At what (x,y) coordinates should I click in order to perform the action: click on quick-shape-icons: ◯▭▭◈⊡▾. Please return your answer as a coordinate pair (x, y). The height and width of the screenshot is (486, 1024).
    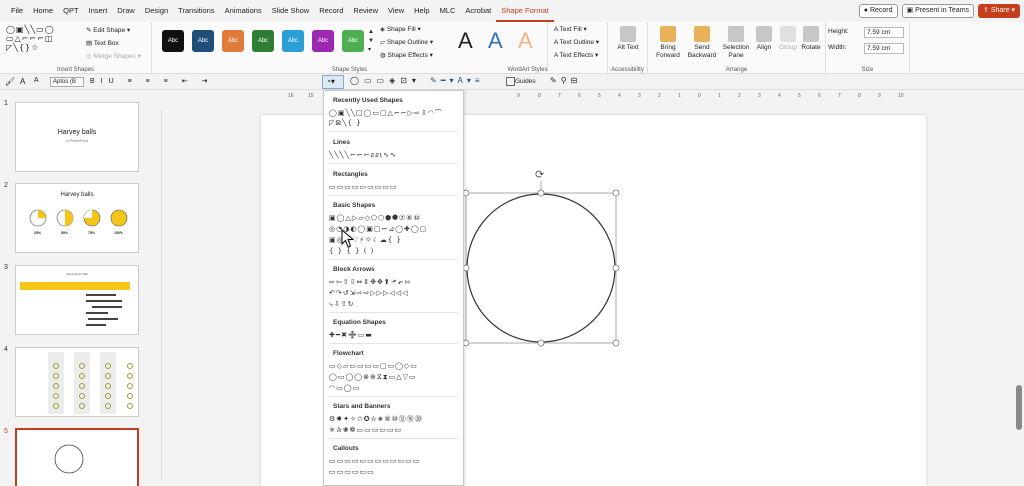
    Looking at the image, I should click on (385, 80).